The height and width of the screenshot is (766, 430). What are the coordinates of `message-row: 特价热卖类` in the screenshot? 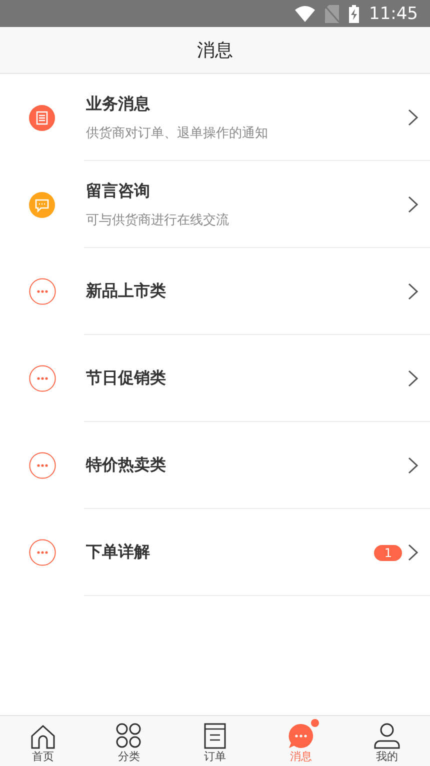 It's located at (215, 465).